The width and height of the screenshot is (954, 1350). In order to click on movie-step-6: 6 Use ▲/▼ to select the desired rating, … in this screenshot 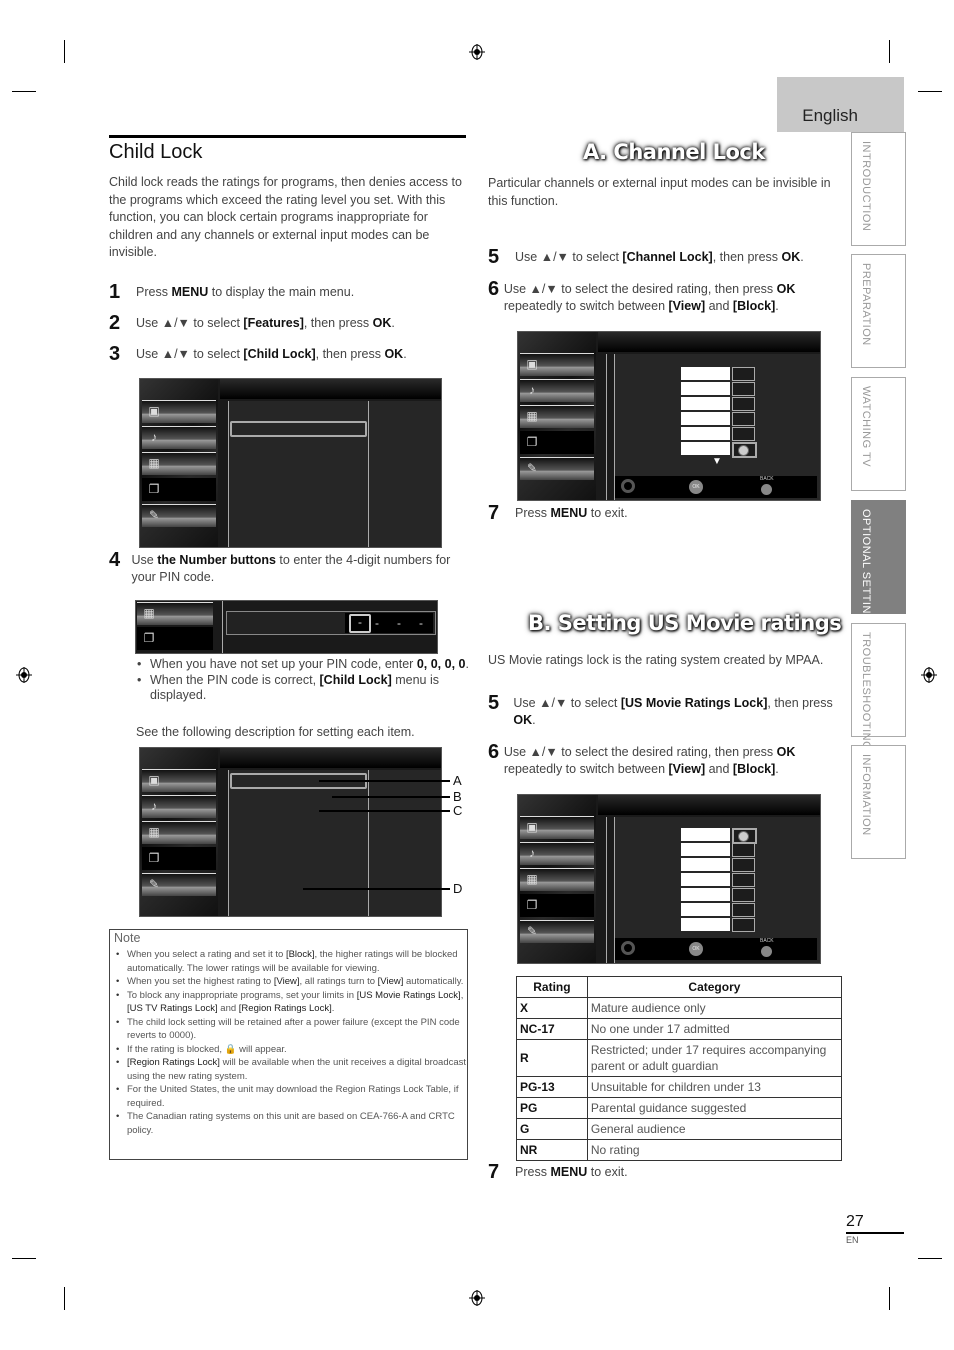, I will do `click(642, 758)`.